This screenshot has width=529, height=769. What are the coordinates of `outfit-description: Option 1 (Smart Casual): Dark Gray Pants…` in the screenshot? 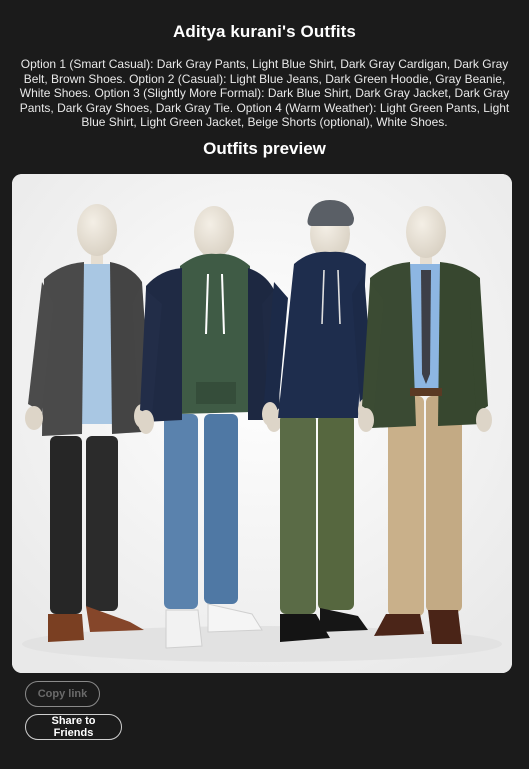 It's located at (264, 93).